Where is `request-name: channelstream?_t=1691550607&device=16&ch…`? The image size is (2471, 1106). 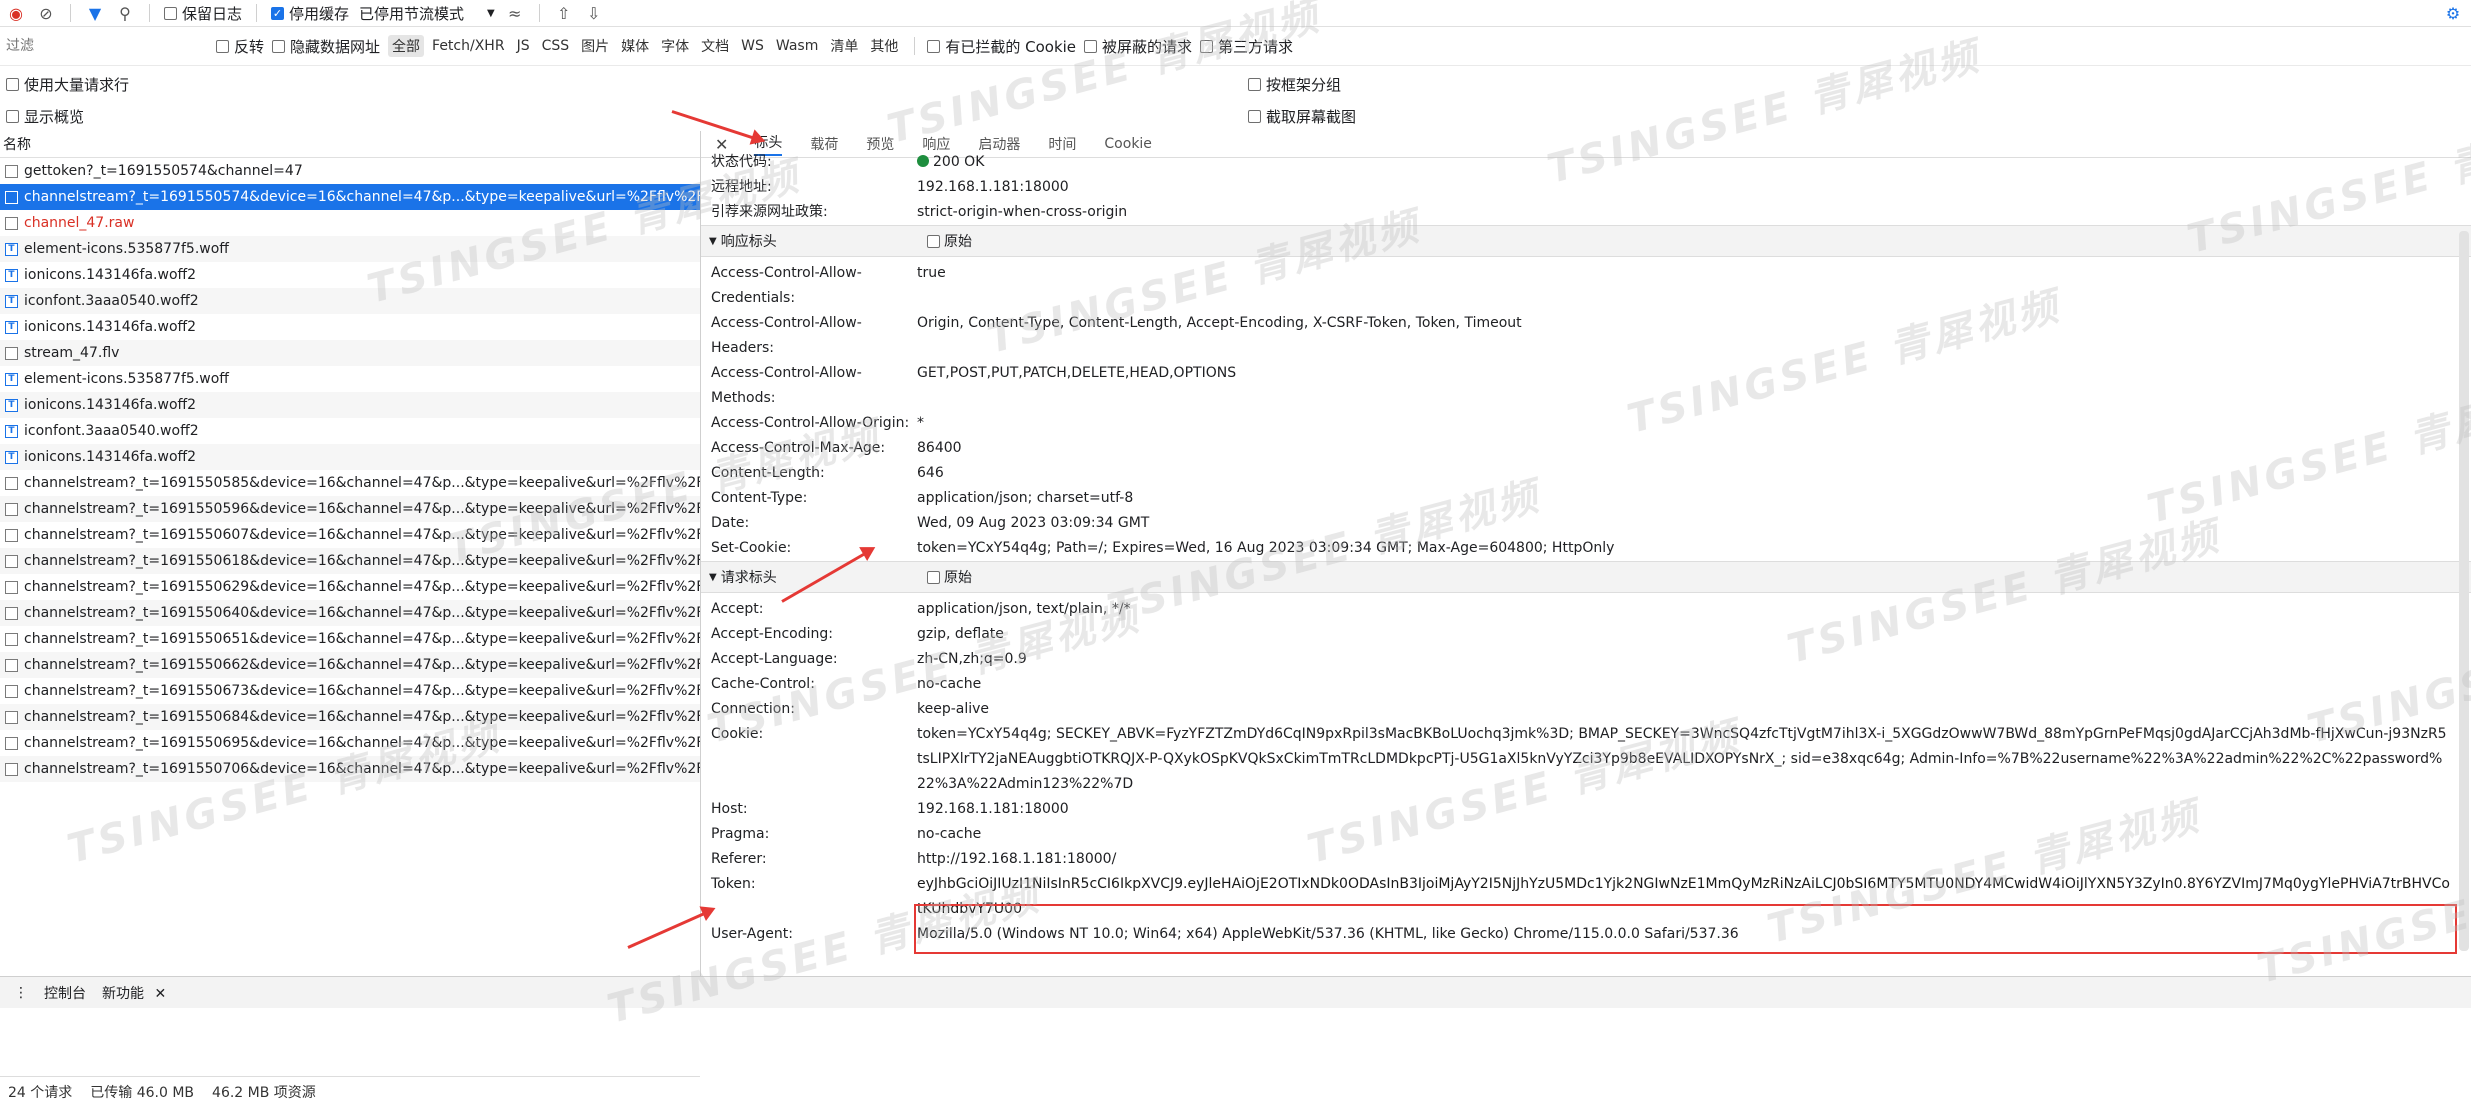
request-name: channelstream?_t=1691550607&device=16&ch… is located at coordinates (362, 535).